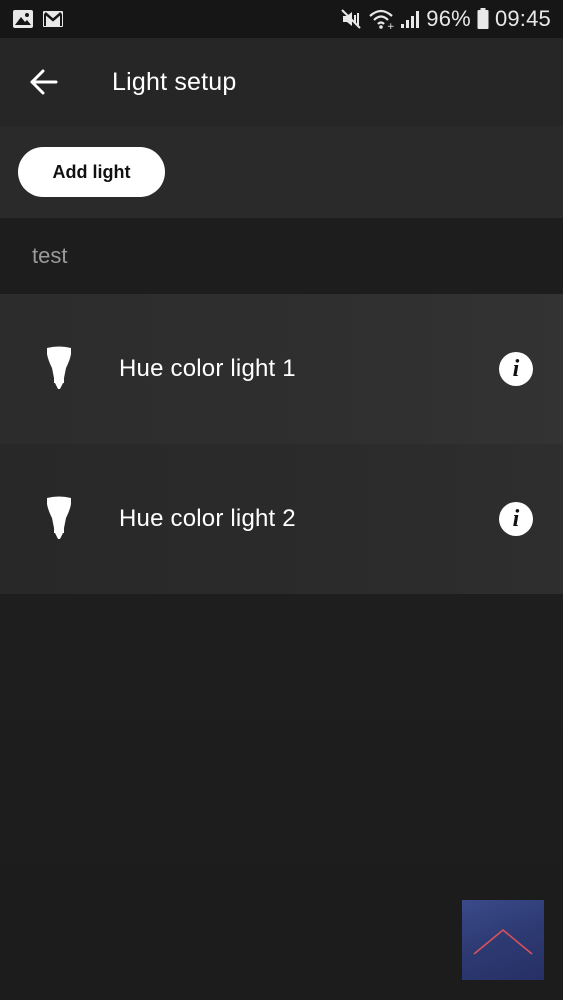  Describe the element at coordinates (174, 81) in the screenshot. I see `page-title: Light setup` at that location.